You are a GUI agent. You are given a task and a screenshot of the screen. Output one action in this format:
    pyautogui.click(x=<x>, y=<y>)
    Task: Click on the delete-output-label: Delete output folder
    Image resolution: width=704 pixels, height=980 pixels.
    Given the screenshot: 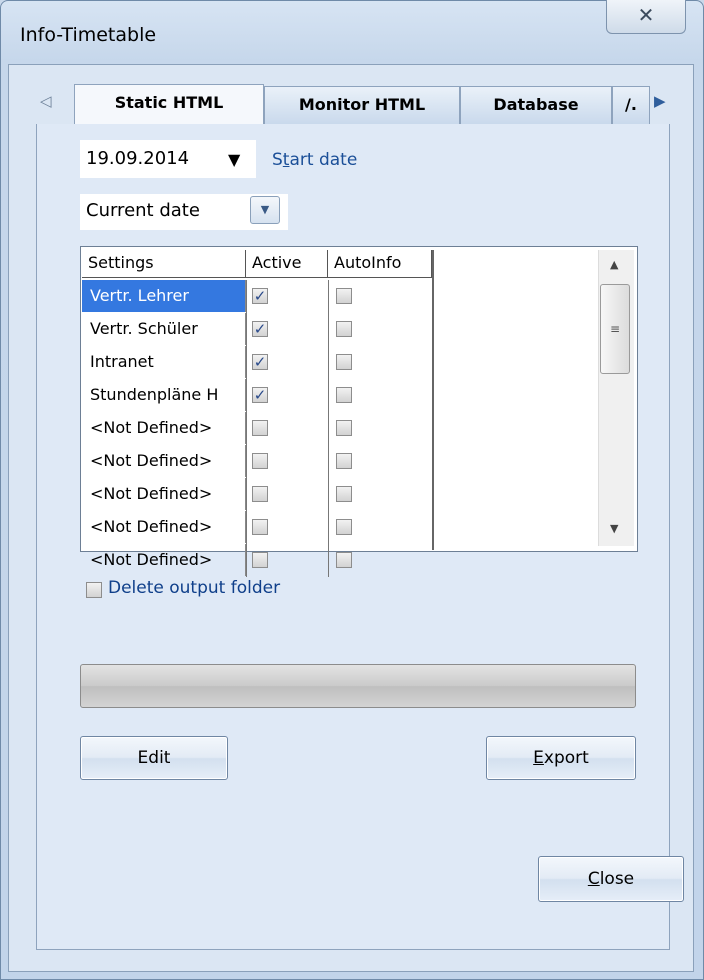 What is the action you would take?
    pyautogui.click(x=194, y=588)
    